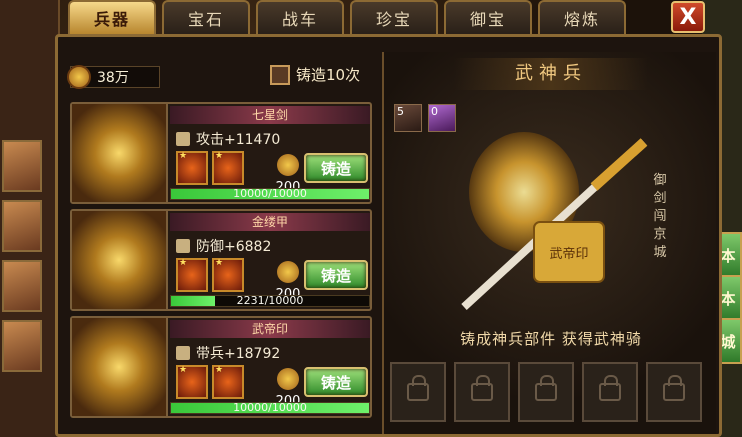 The image size is (742, 437). I want to click on forge-ten-label: 铸造10次, so click(328, 75).